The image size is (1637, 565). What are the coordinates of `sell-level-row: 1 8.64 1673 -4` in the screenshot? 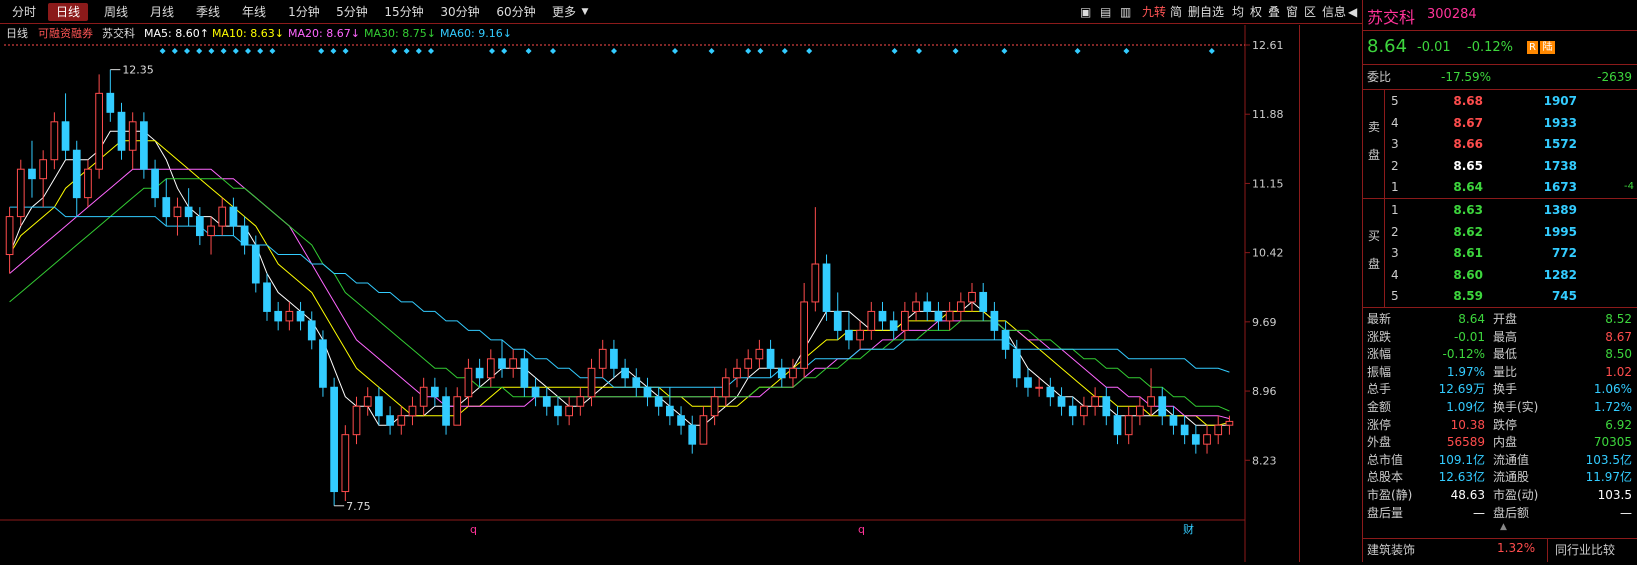 It's located at (1500, 187).